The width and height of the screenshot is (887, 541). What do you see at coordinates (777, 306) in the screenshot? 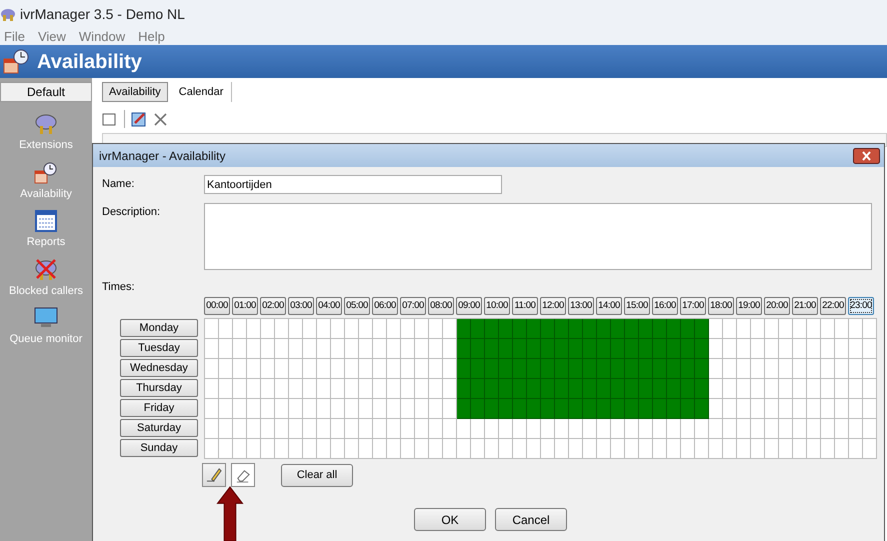
I see `hour-button: 20:00` at bounding box center [777, 306].